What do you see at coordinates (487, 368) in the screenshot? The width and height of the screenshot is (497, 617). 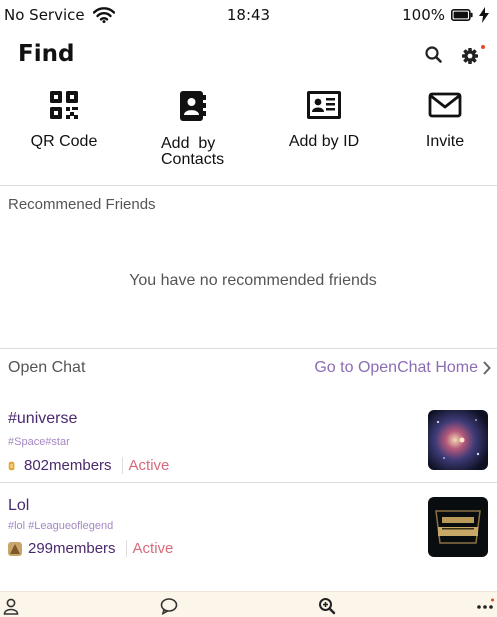 I see `chevron-right-icon` at bounding box center [487, 368].